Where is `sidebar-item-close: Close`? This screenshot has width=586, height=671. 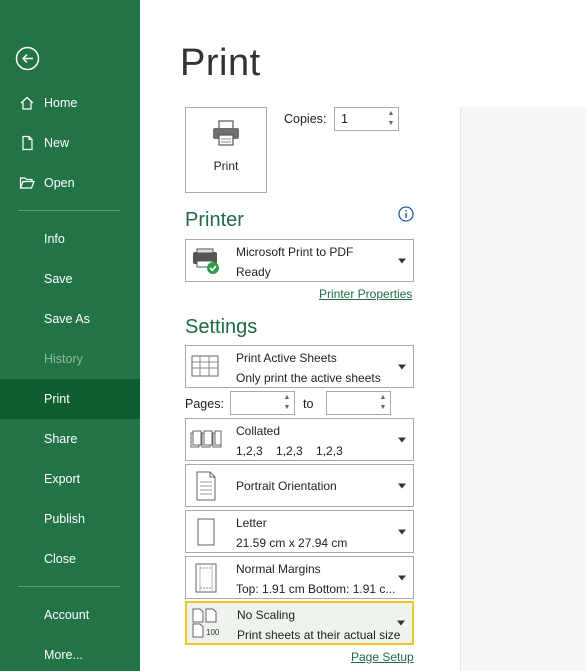
sidebar-item-close: Close is located at coordinates (70, 559).